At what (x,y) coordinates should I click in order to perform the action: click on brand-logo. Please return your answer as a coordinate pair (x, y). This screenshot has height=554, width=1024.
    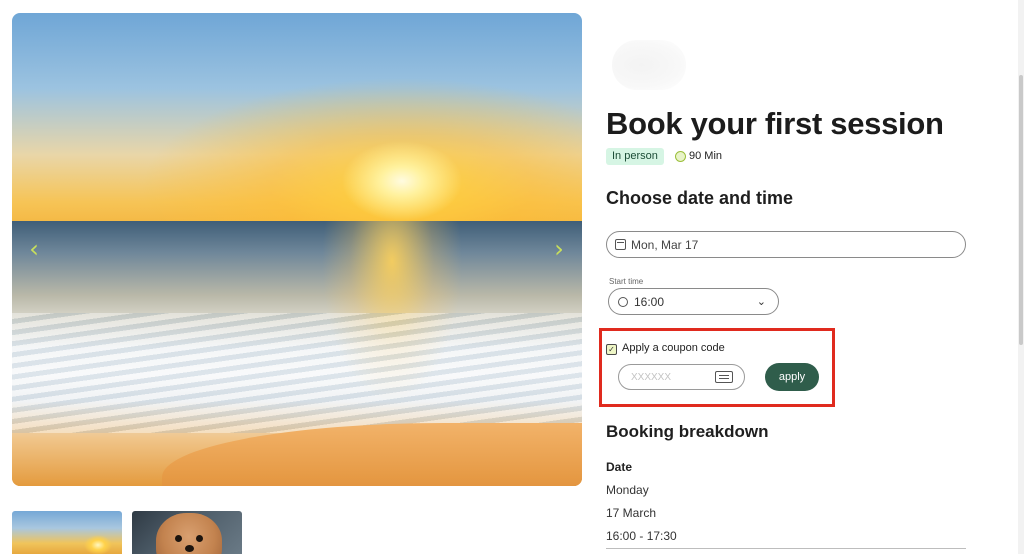
    Looking at the image, I should click on (649, 65).